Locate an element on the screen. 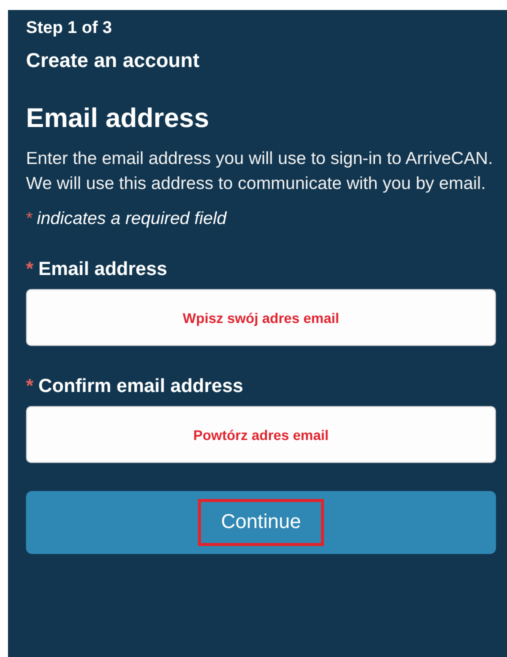 This screenshot has height=657, width=507. required-note: indicates a required field is located at coordinates (131, 218).